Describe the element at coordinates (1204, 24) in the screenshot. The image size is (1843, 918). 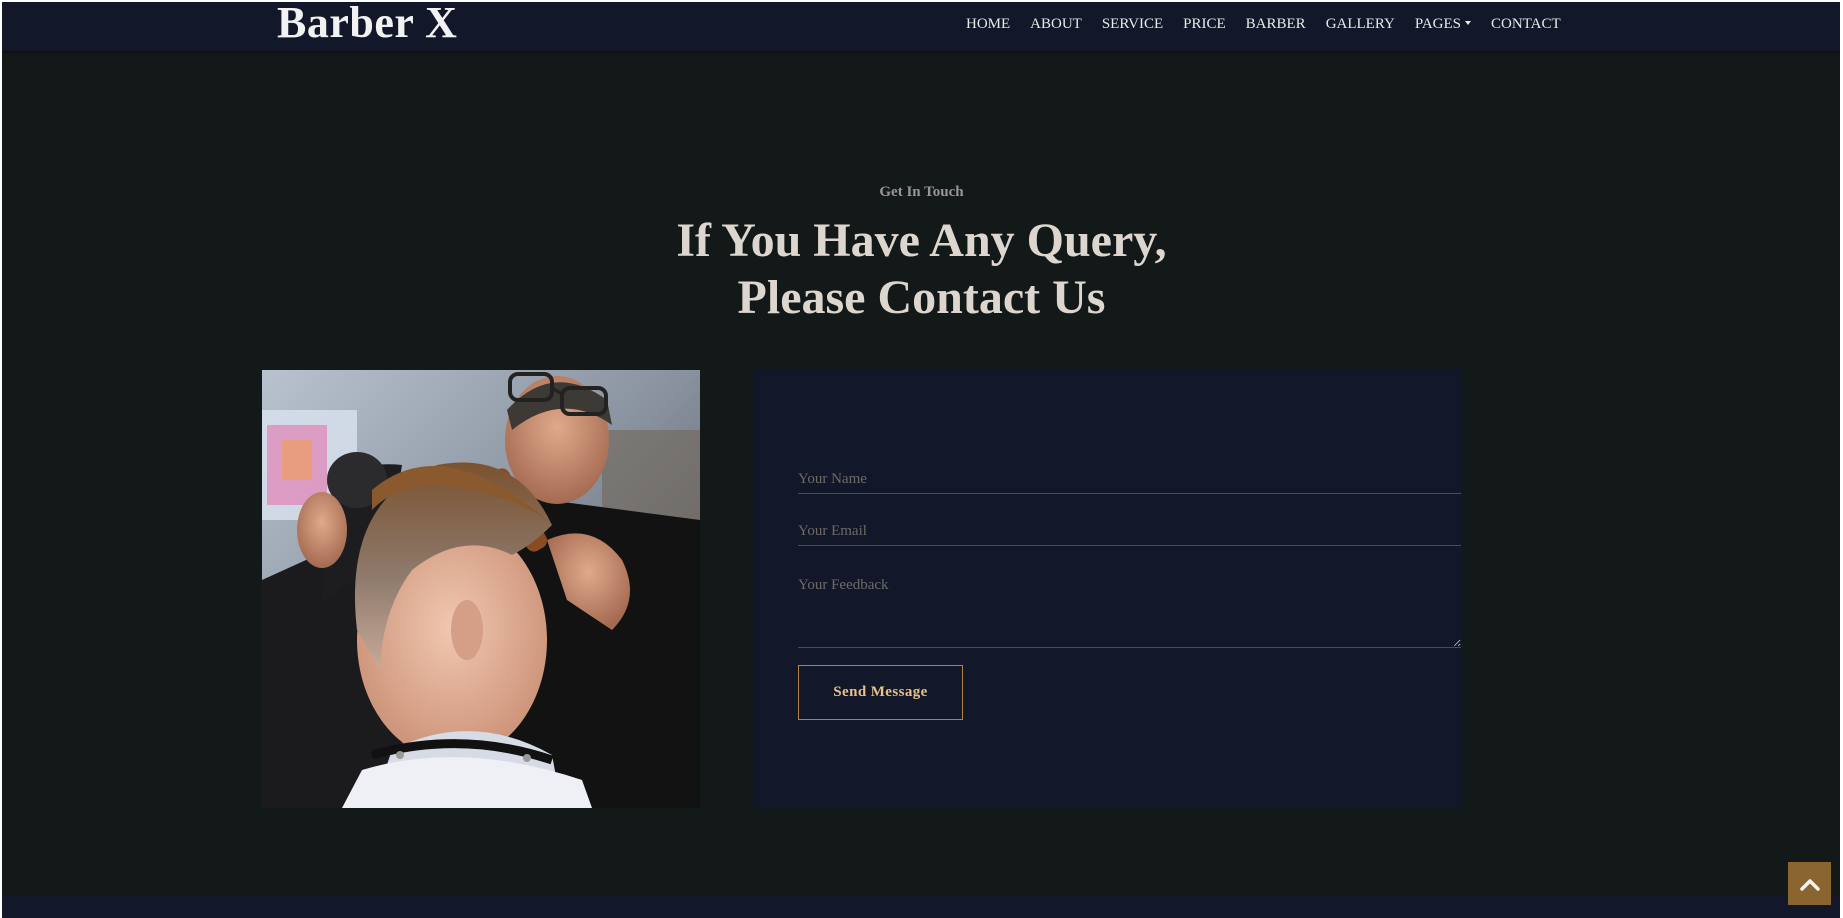
I see `nav-price: PRICE` at that location.